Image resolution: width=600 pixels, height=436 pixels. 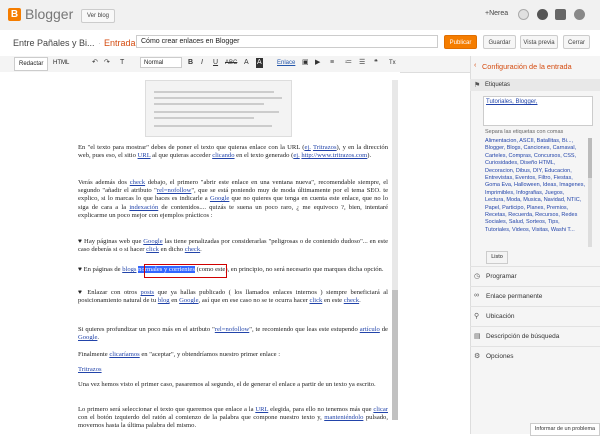 I want to click on link-icon: ∞, so click(x=476, y=295).